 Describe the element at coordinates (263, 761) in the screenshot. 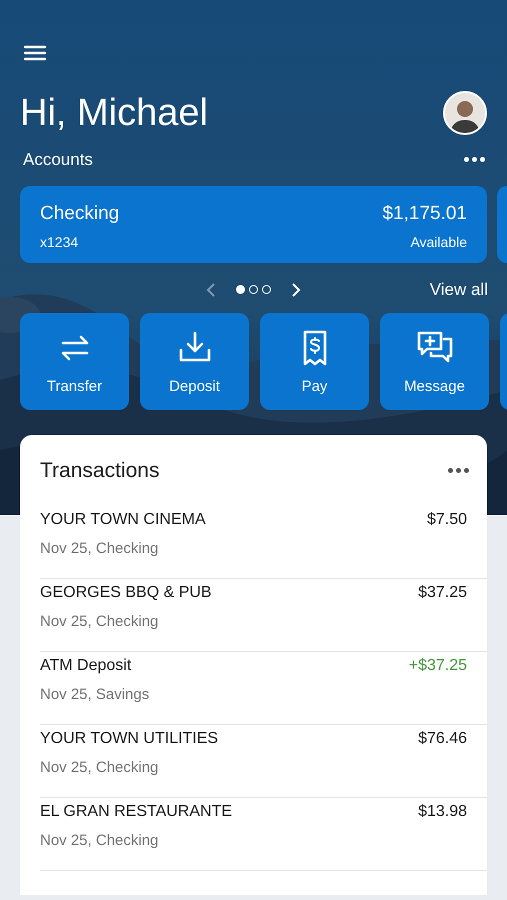

I see `transaction-row: YOUR TOWN UTILITIES Nov 25, Checking $76.46` at that location.